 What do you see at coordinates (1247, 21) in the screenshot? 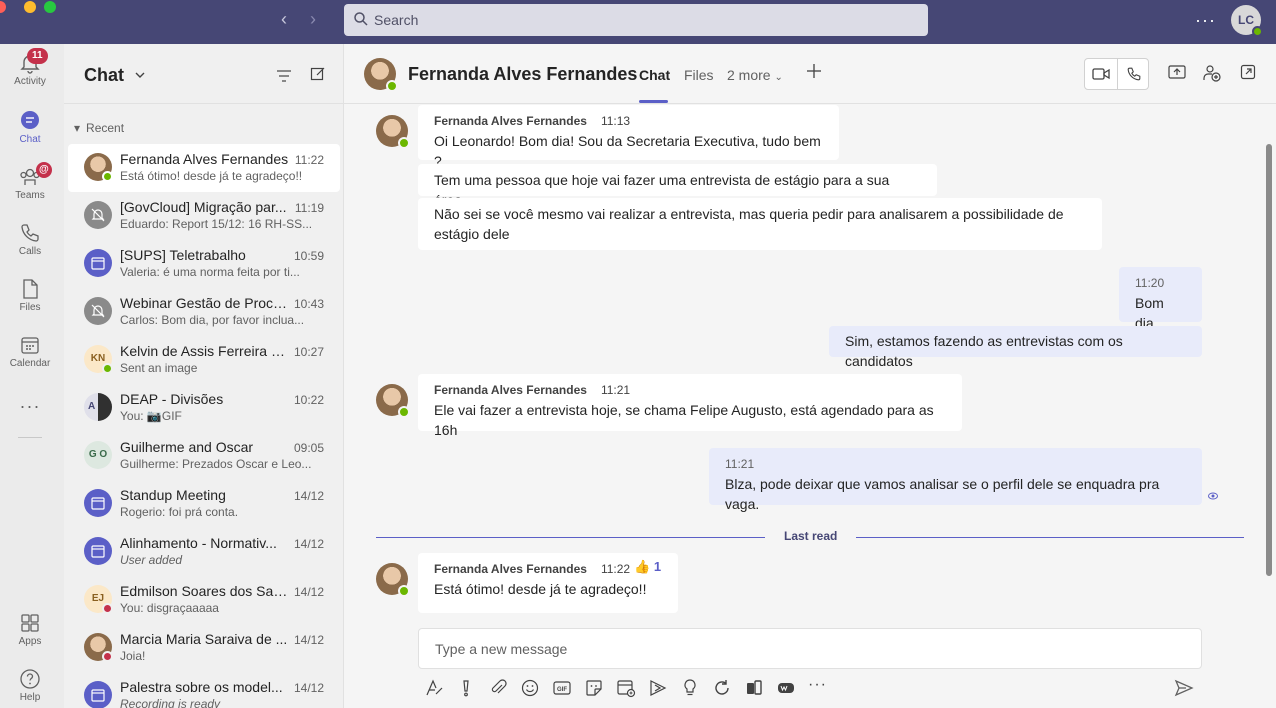
I see `profile-avatar: LC` at bounding box center [1247, 21].